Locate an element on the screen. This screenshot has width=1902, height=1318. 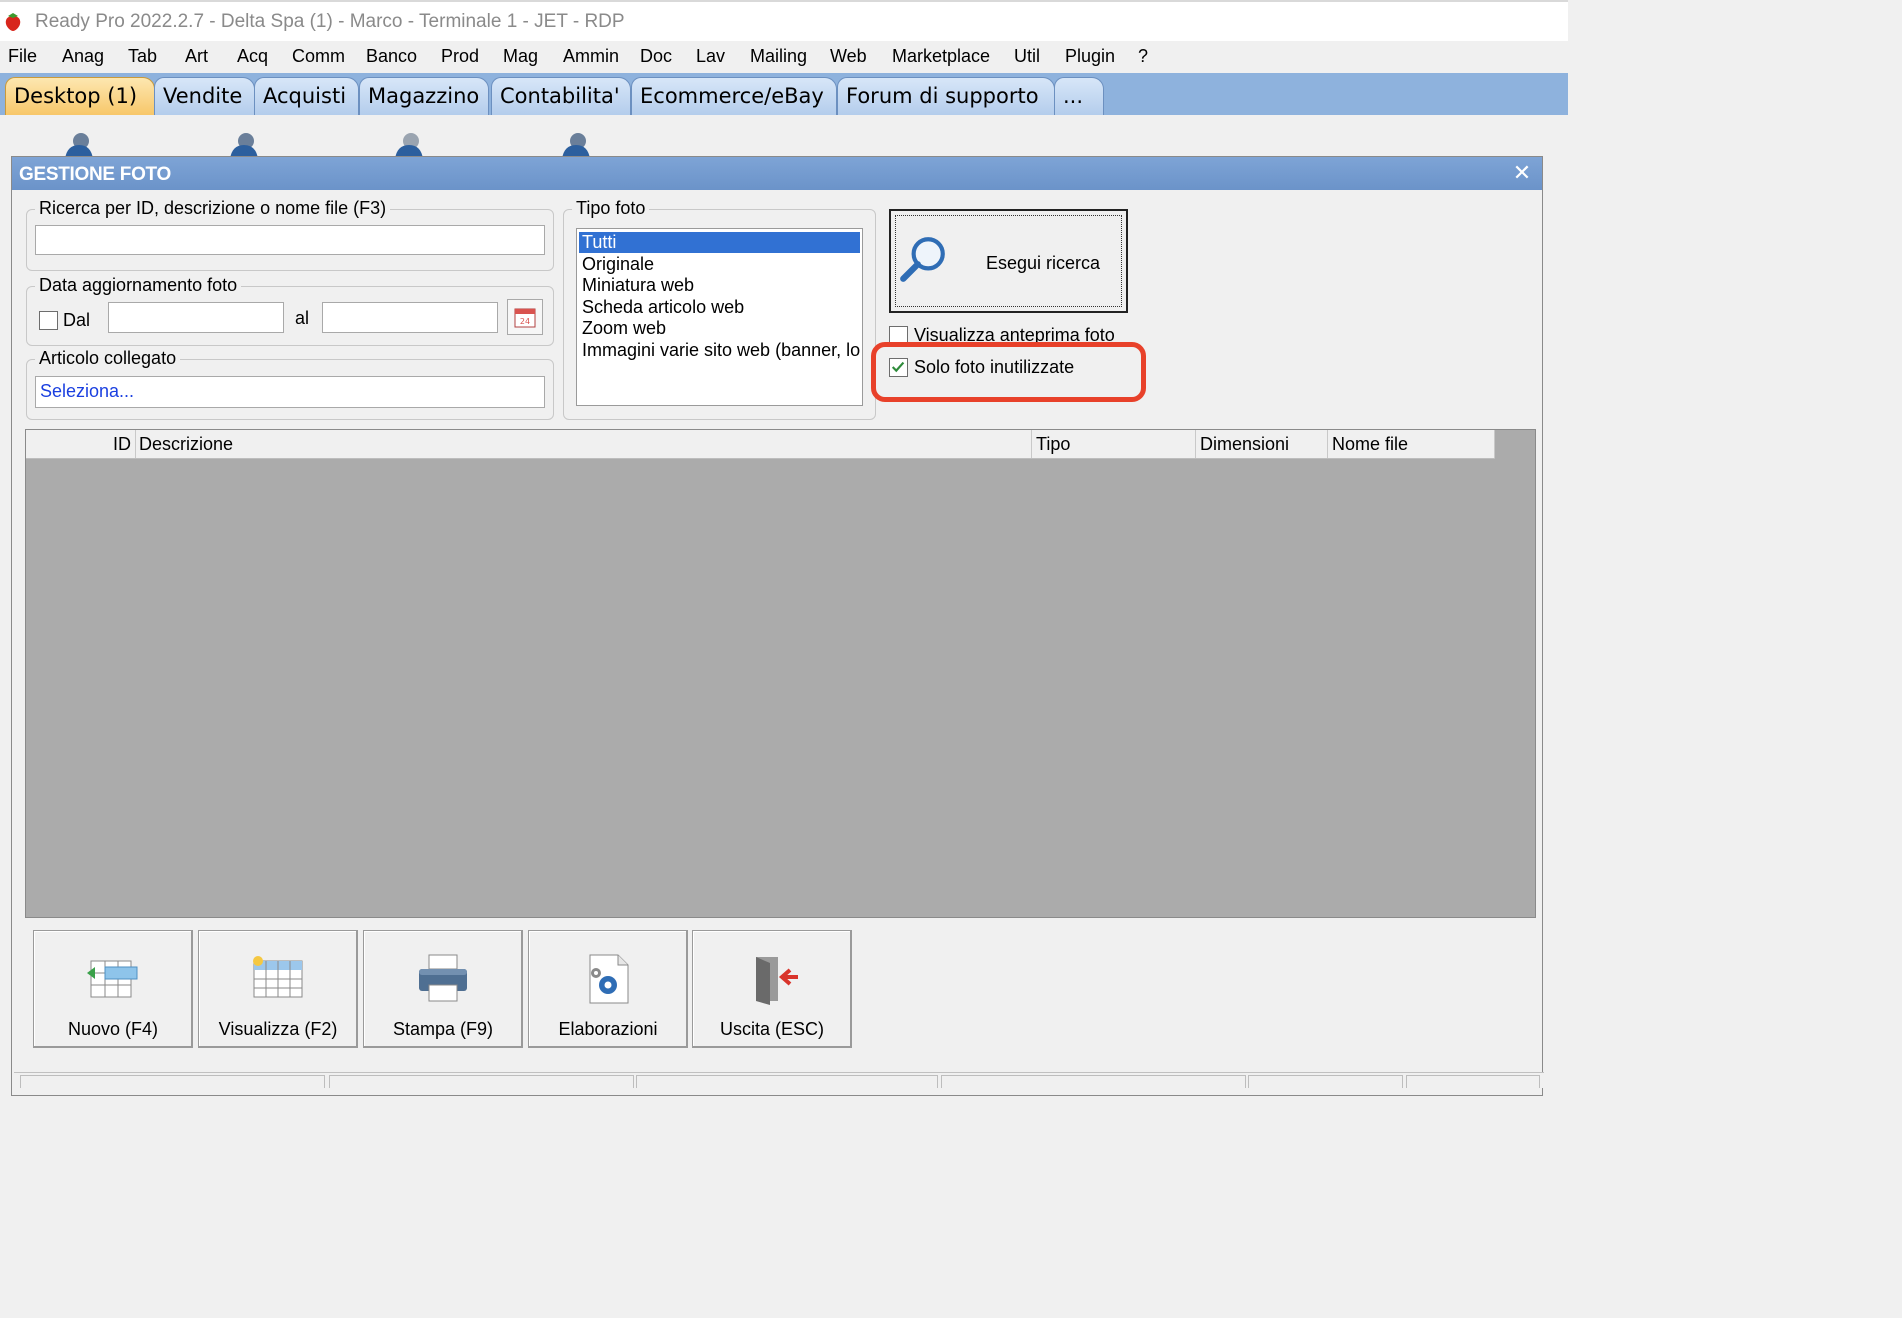
stampa-label: Stampa (F9) is located at coordinates (443, 1029).